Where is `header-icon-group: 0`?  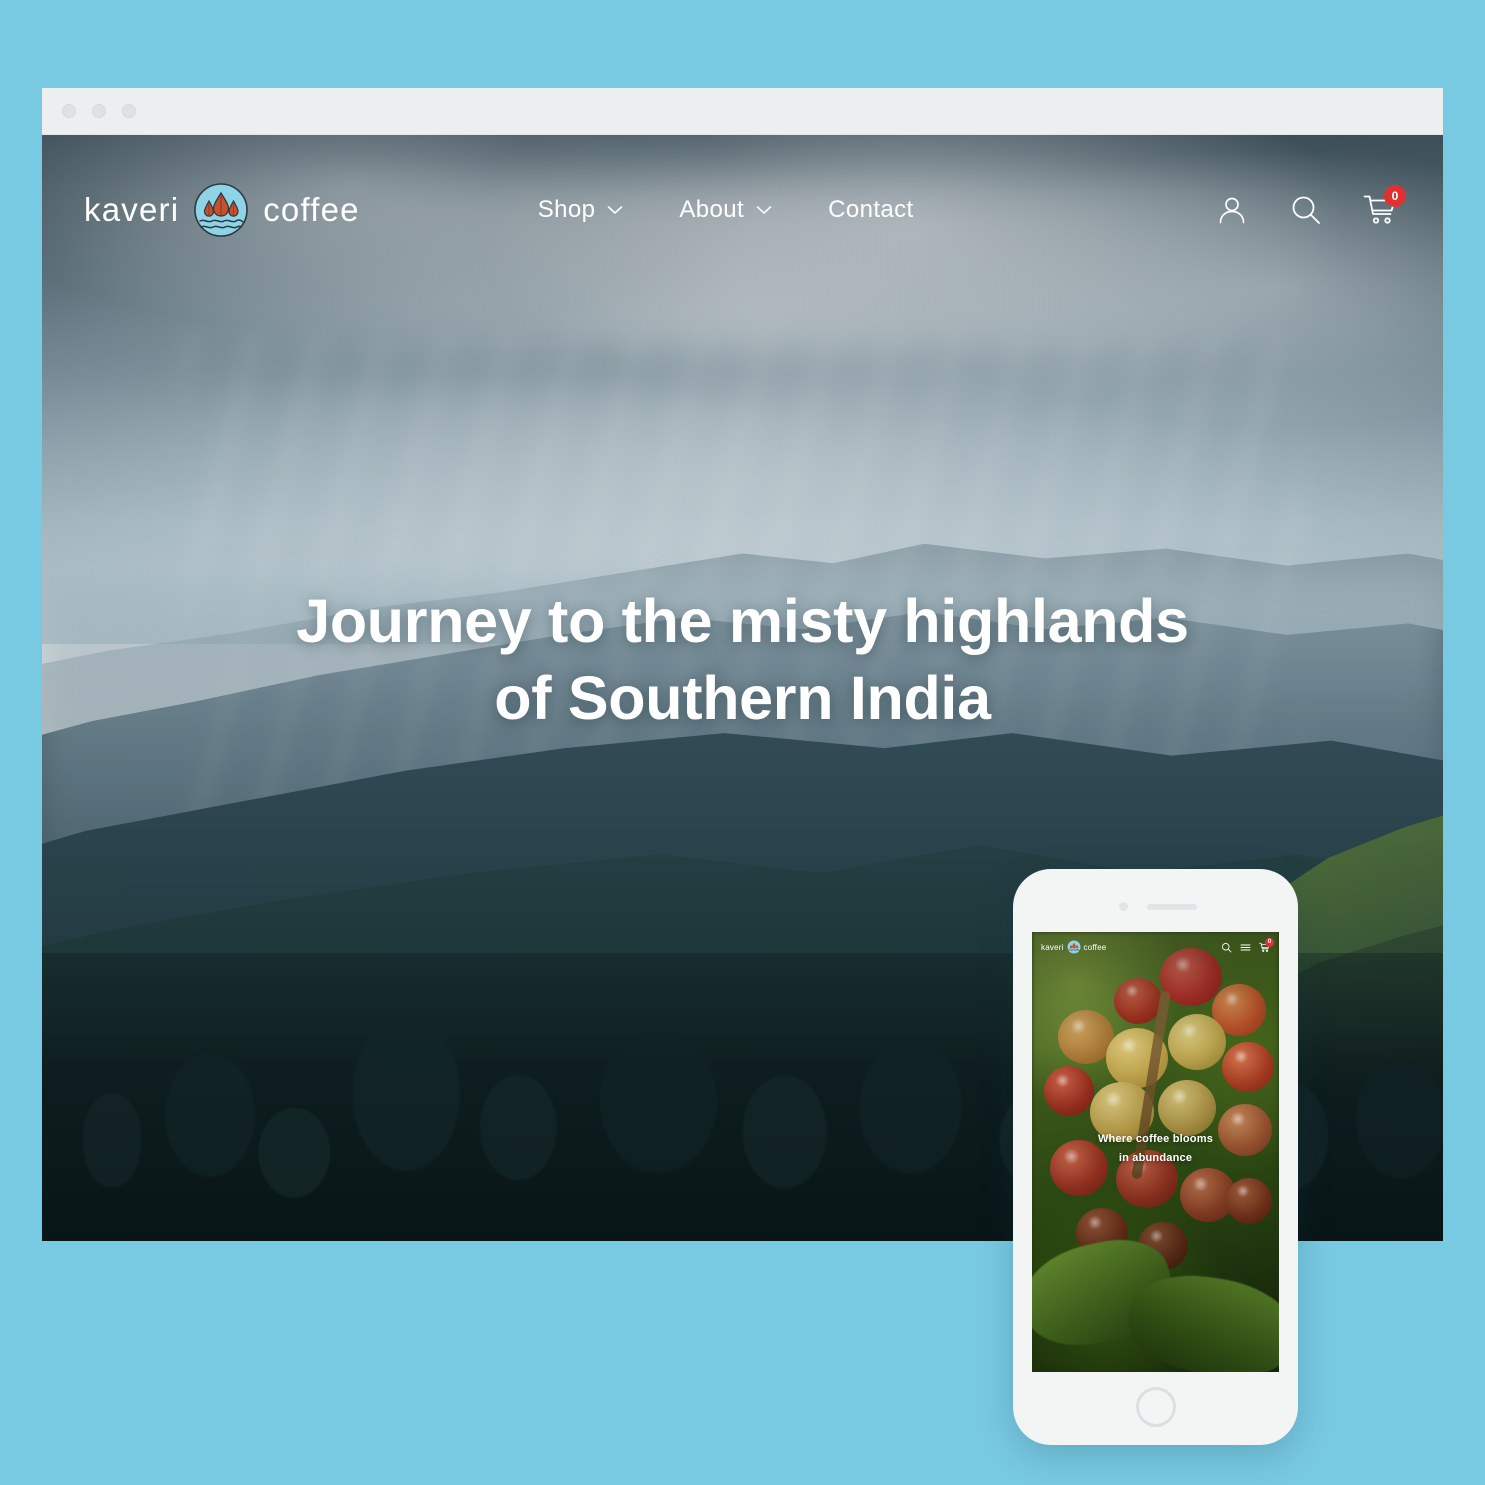
header-icon-group: 0 is located at coordinates (1310, 206).